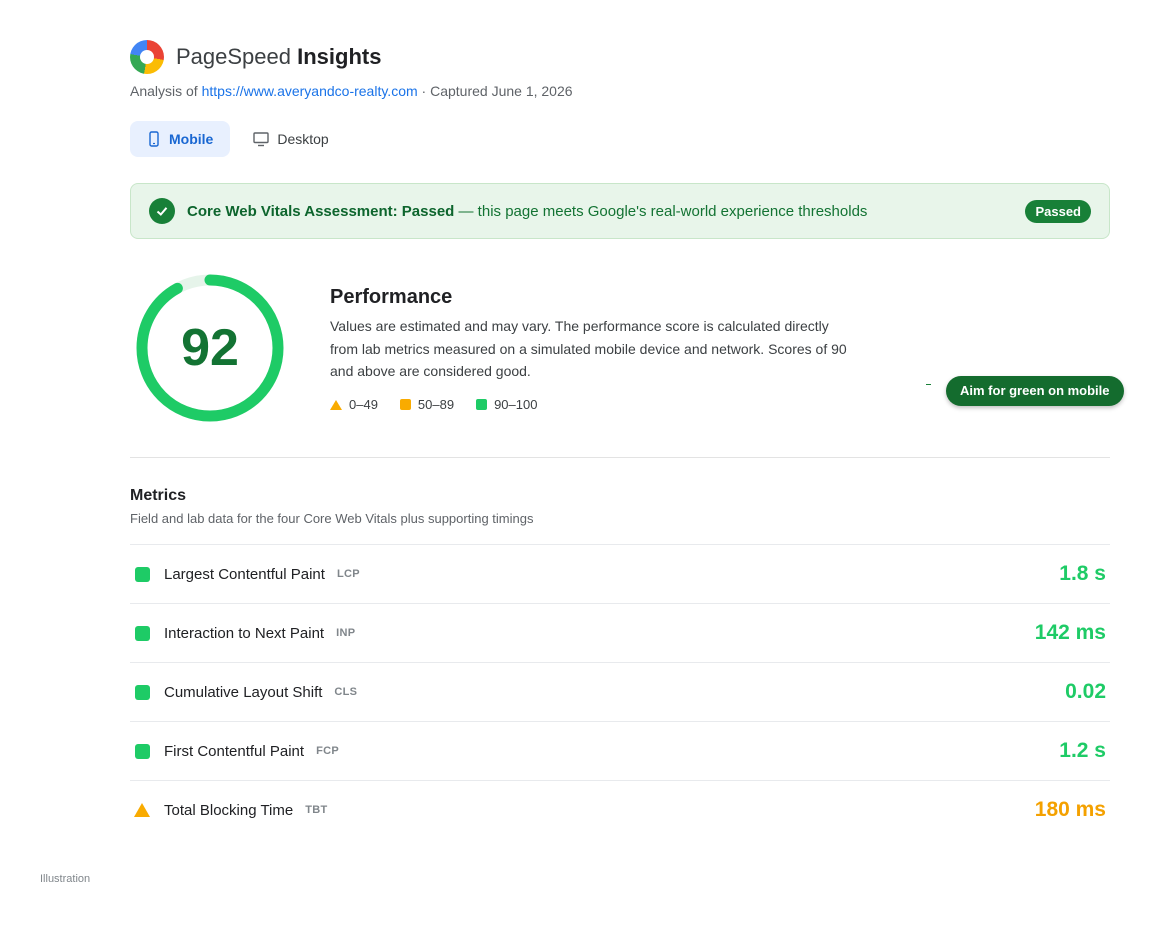  Describe the element at coordinates (316, 810) in the screenshot. I see `metric-abbr: TBT` at that location.